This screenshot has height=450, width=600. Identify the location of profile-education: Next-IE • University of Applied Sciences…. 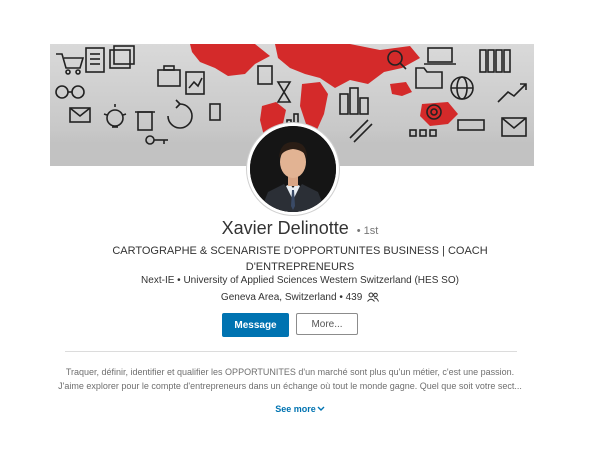
(300, 280).